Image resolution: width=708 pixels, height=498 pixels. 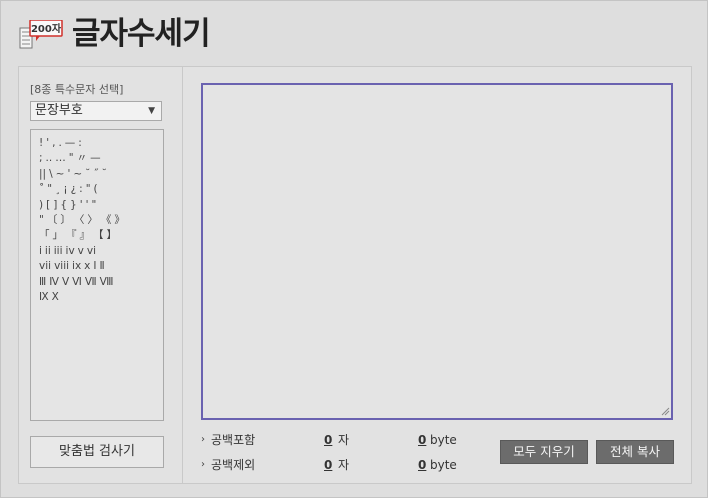 What do you see at coordinates (151, 111) in the screenshot?
I see `chevron-down-icon: ▼` at bounding box center [151, 111].